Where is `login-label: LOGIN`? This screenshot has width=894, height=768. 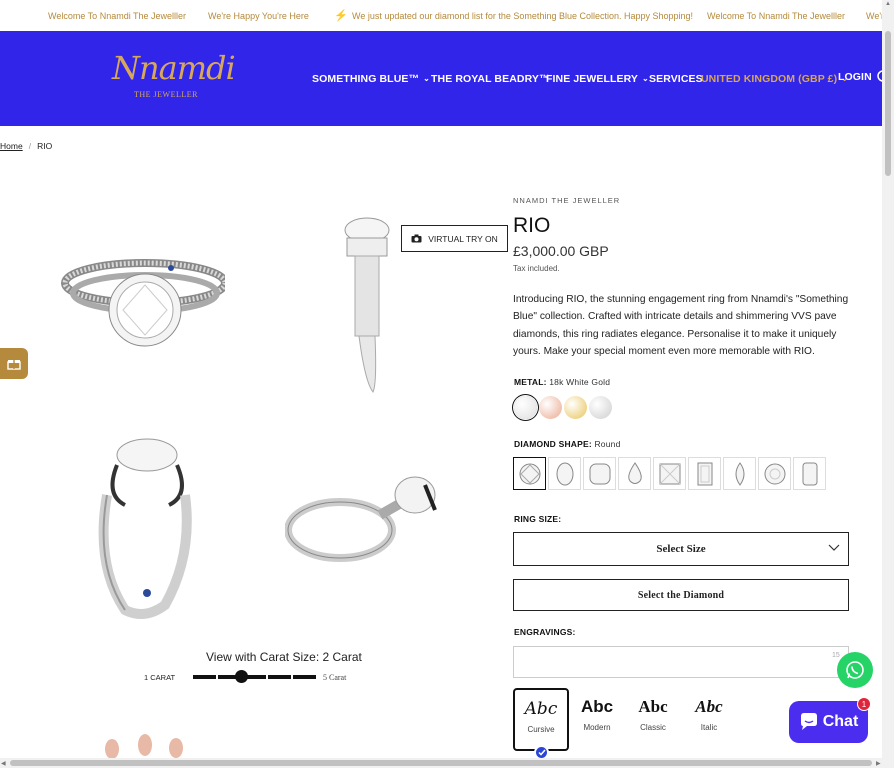 login-label: LOGIN is located at coordinates (855, 77).